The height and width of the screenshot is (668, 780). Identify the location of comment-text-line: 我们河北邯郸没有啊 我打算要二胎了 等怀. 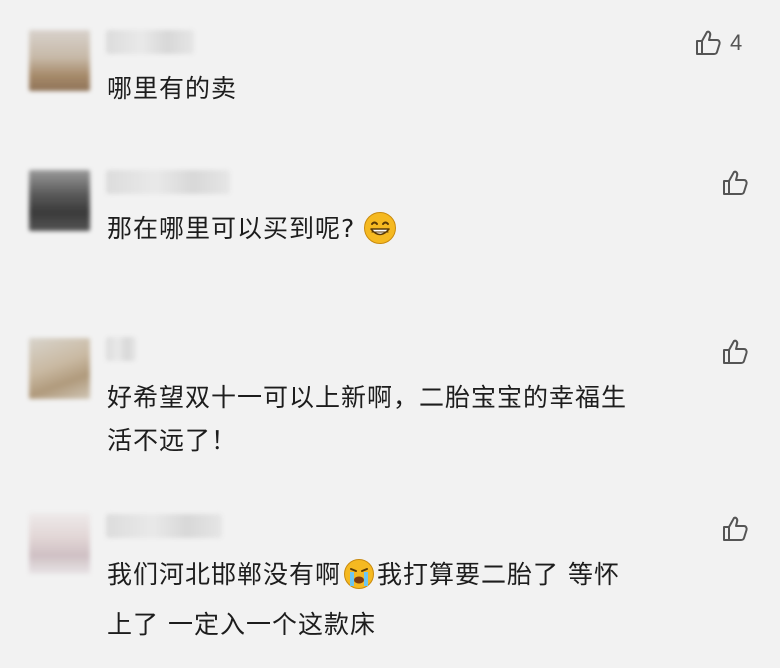
(427, 578).